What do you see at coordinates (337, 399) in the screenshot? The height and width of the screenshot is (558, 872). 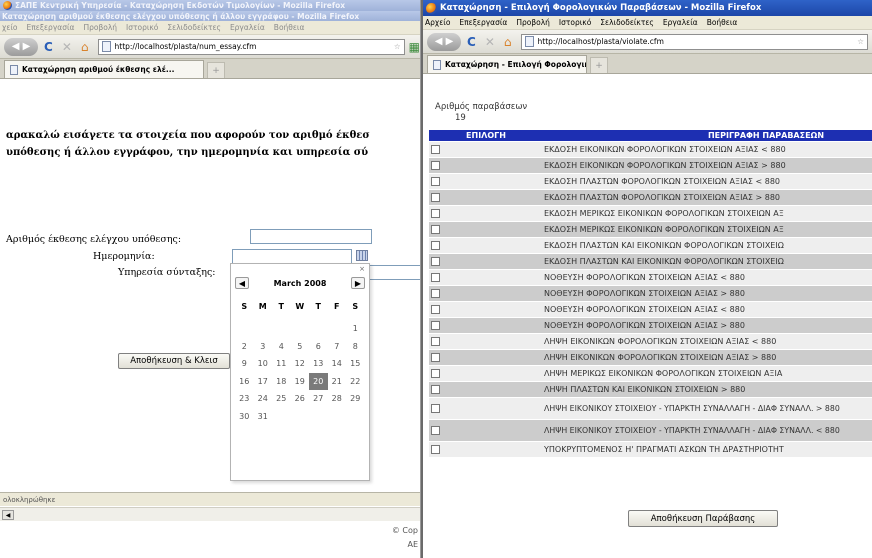 I see `calendar-day: 28` at bounding box center [337, 399].